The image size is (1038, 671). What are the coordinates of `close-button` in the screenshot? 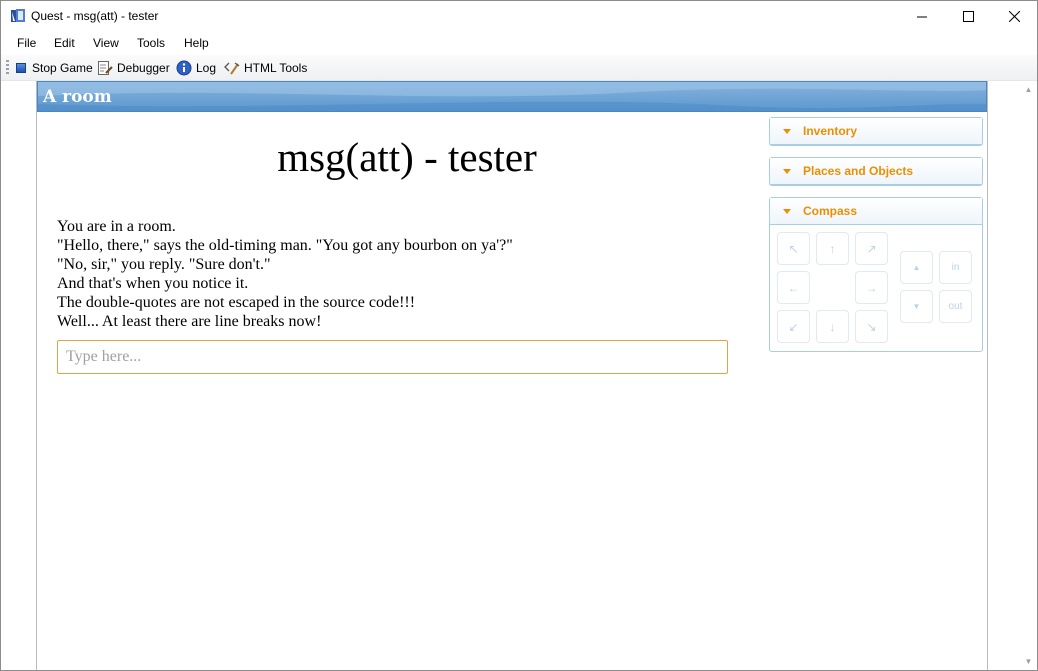 It's located at (1014, 16).